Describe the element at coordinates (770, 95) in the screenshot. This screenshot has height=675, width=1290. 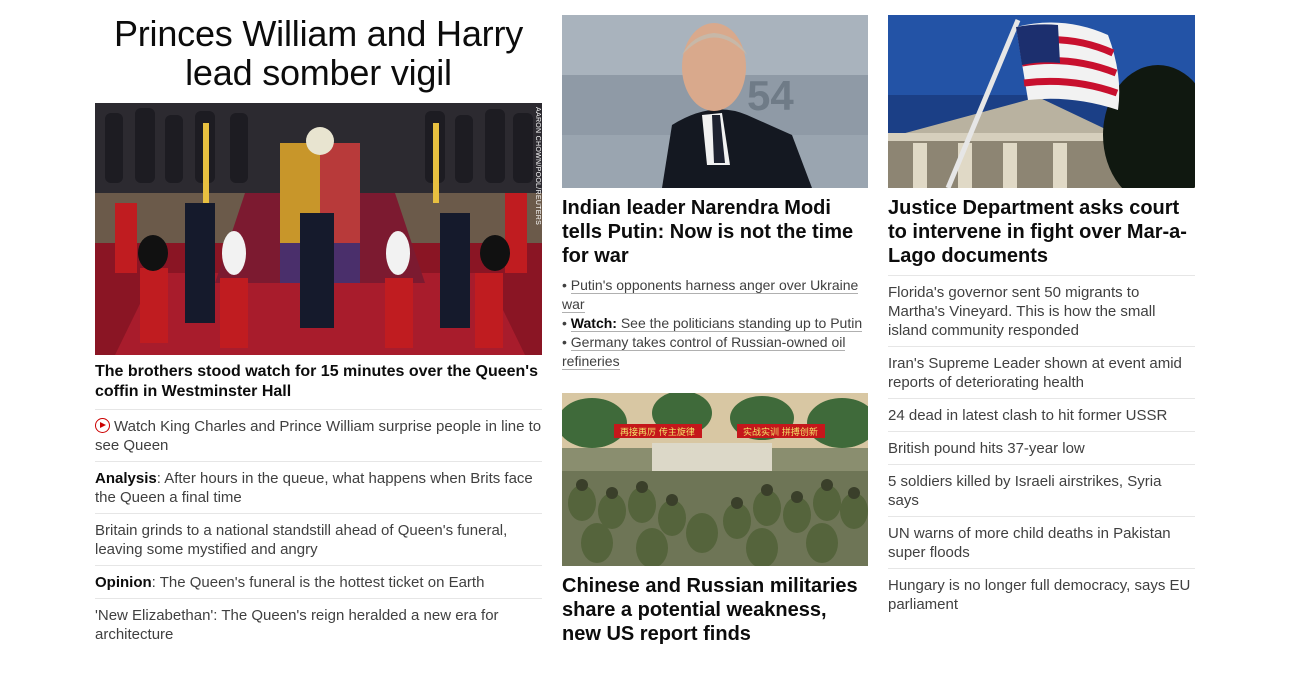
I see `svg-text: 54` at that location.